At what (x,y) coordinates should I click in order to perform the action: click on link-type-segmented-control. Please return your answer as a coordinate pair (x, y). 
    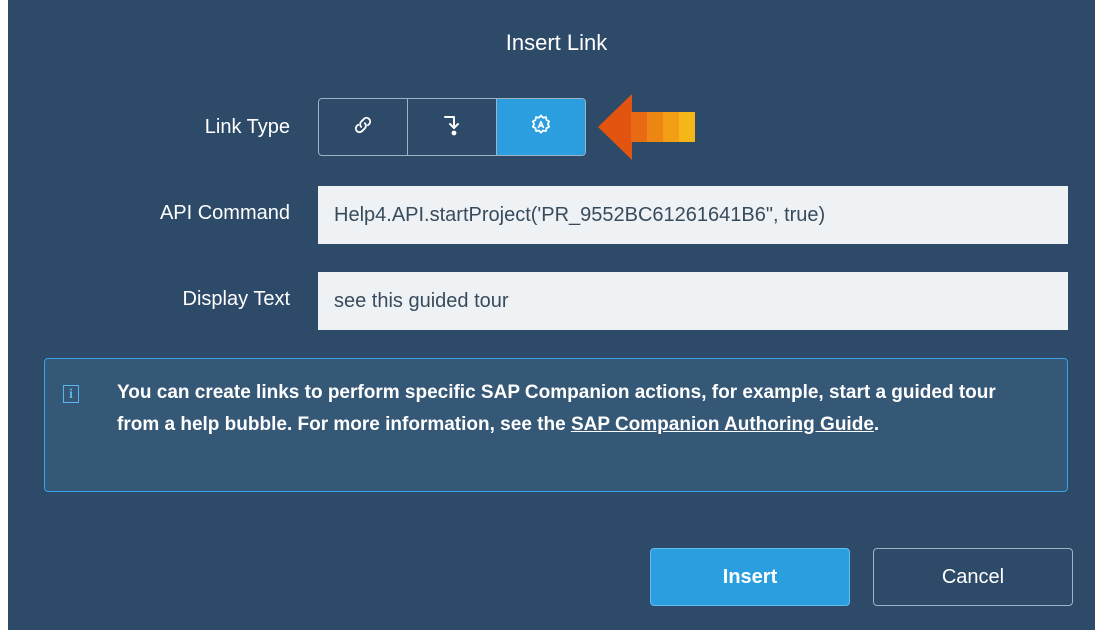
    Looking at the image, I should click on (452, 127).